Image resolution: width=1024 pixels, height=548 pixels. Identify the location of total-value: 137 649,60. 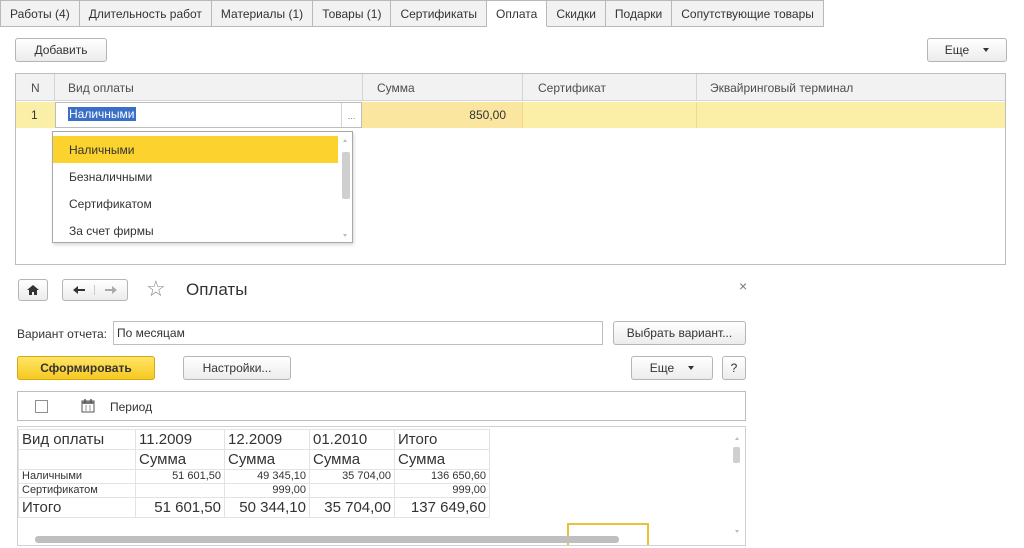
(442, 507).